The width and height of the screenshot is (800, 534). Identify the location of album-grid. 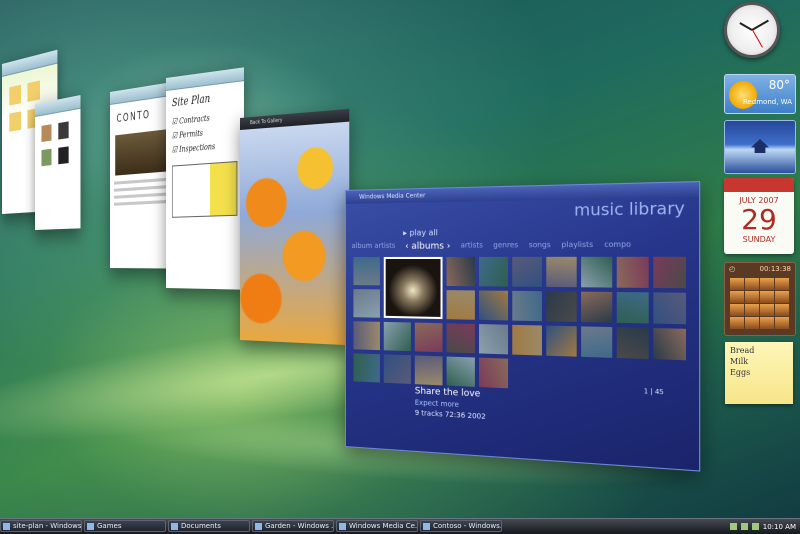
(525, 326).